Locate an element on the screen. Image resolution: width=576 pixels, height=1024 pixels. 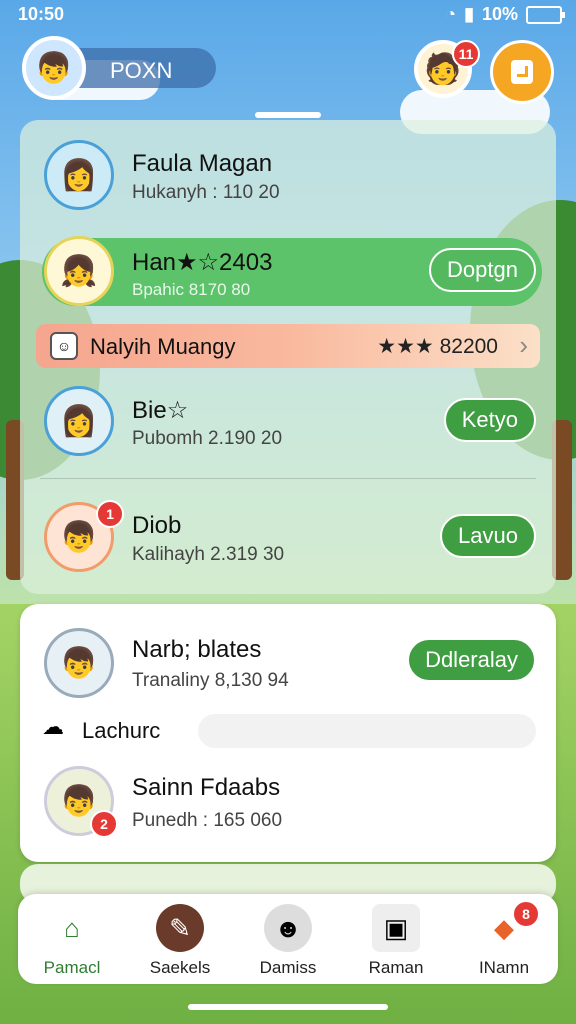
status-time: 10:50 is located at coordinates (41, 14).